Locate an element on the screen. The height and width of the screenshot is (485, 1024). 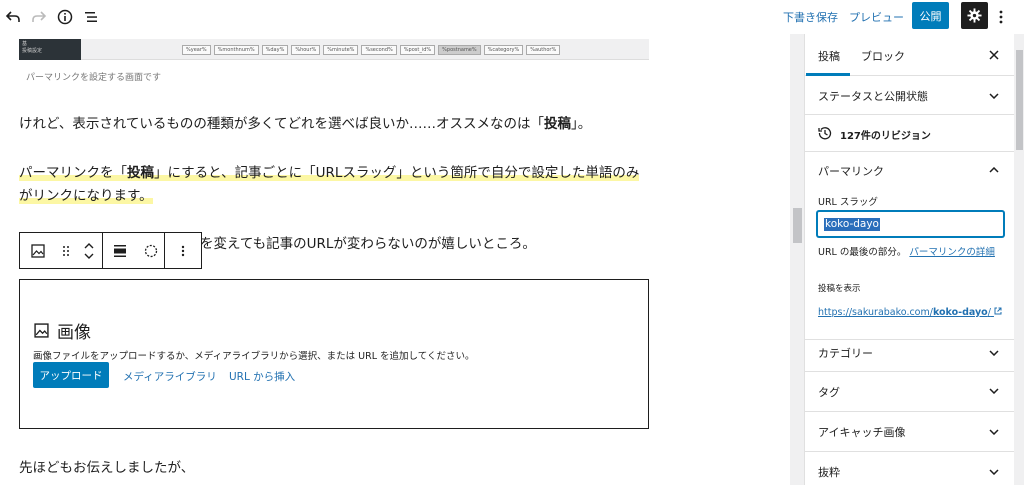
gear-icon is located at coordinates (974, 15).